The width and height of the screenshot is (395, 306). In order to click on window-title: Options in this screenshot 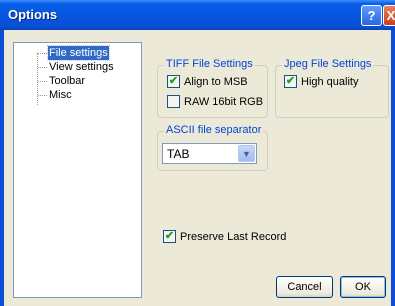, I will do `click(33, 14)`.